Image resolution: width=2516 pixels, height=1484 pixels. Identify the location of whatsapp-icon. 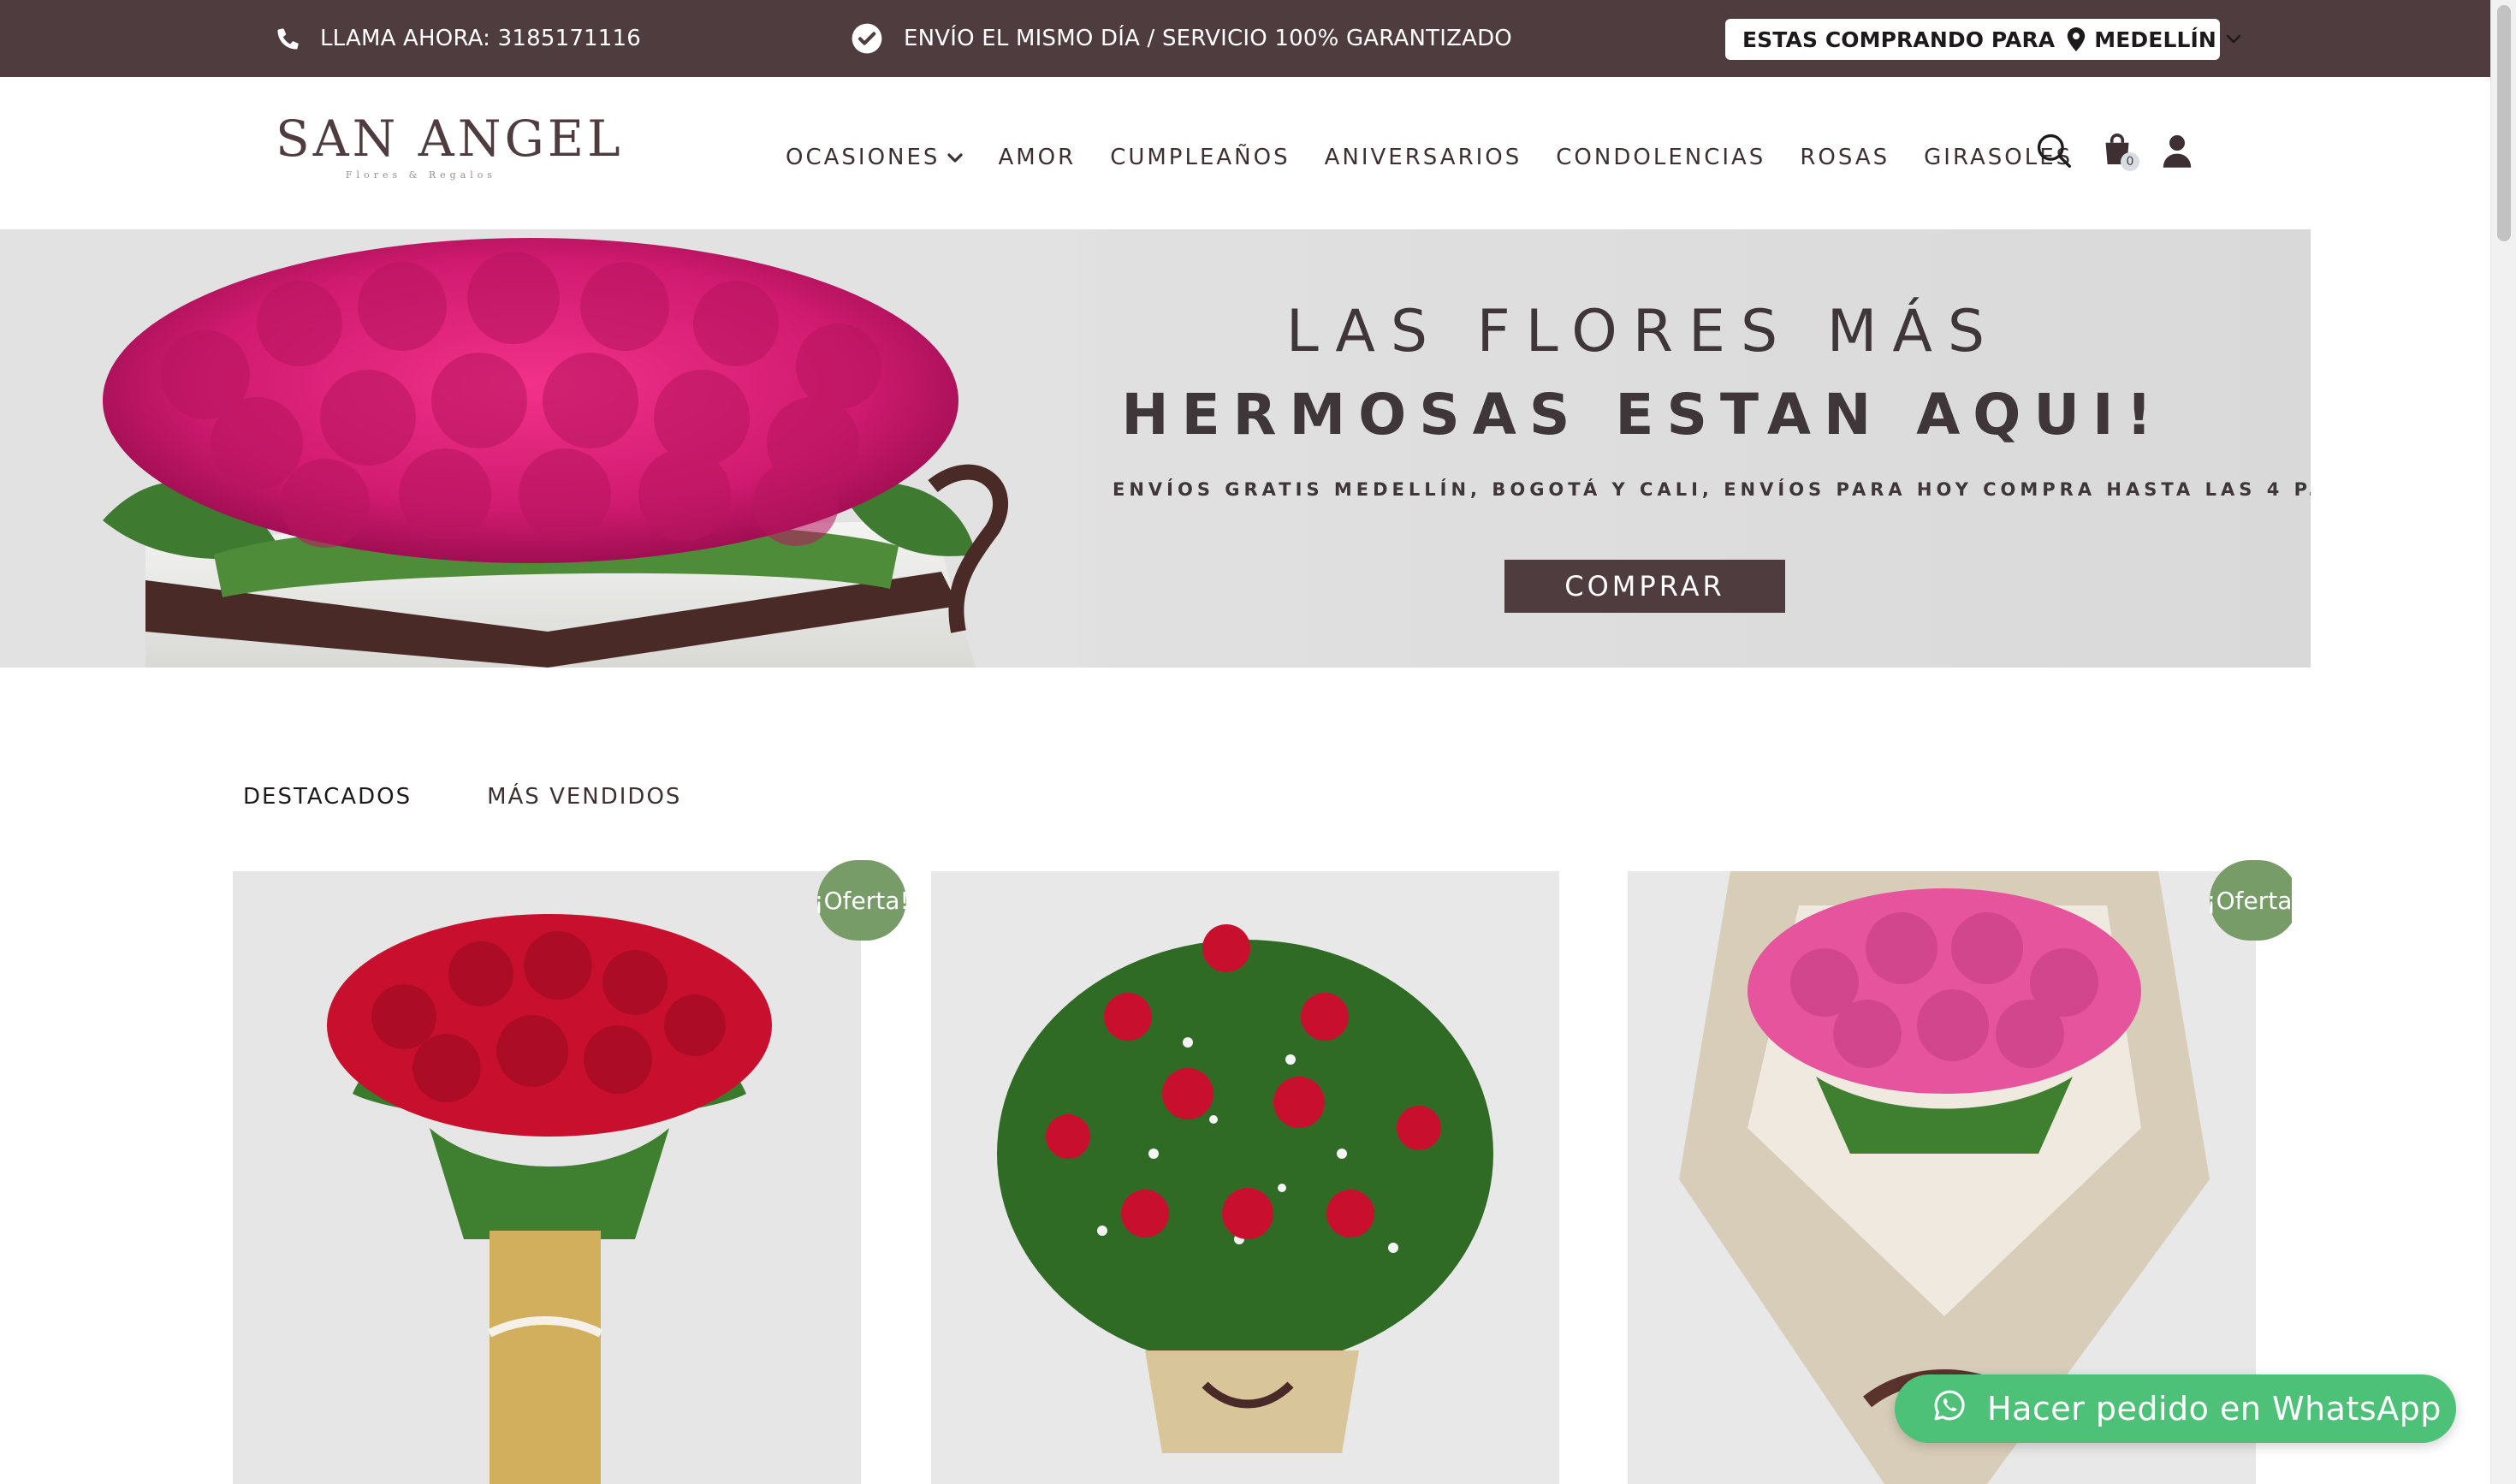
(1959, 1409).